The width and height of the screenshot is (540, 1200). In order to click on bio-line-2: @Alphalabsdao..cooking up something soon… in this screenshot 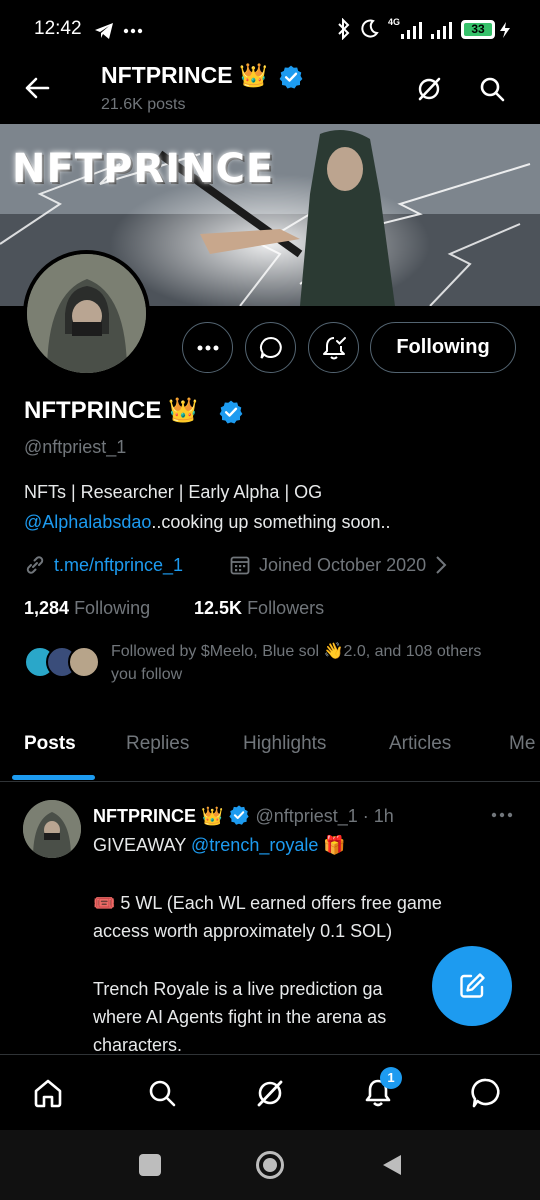, I will do `click(207, 522)`.